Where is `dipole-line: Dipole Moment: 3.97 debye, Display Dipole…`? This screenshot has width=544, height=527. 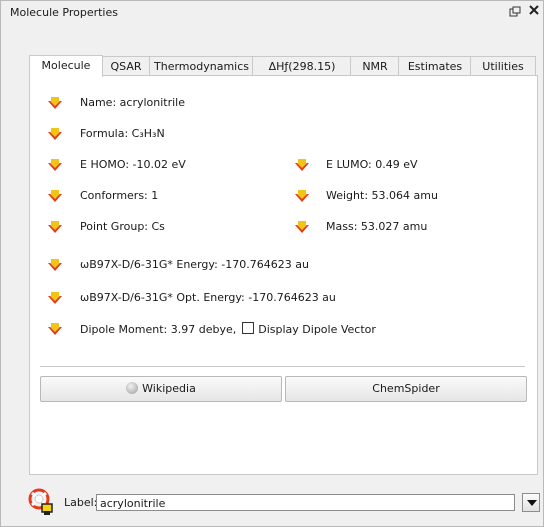 dipole-line: Dipole Moment: 3.97 debye, Display Dipole… is located at coordinates (228, 329).